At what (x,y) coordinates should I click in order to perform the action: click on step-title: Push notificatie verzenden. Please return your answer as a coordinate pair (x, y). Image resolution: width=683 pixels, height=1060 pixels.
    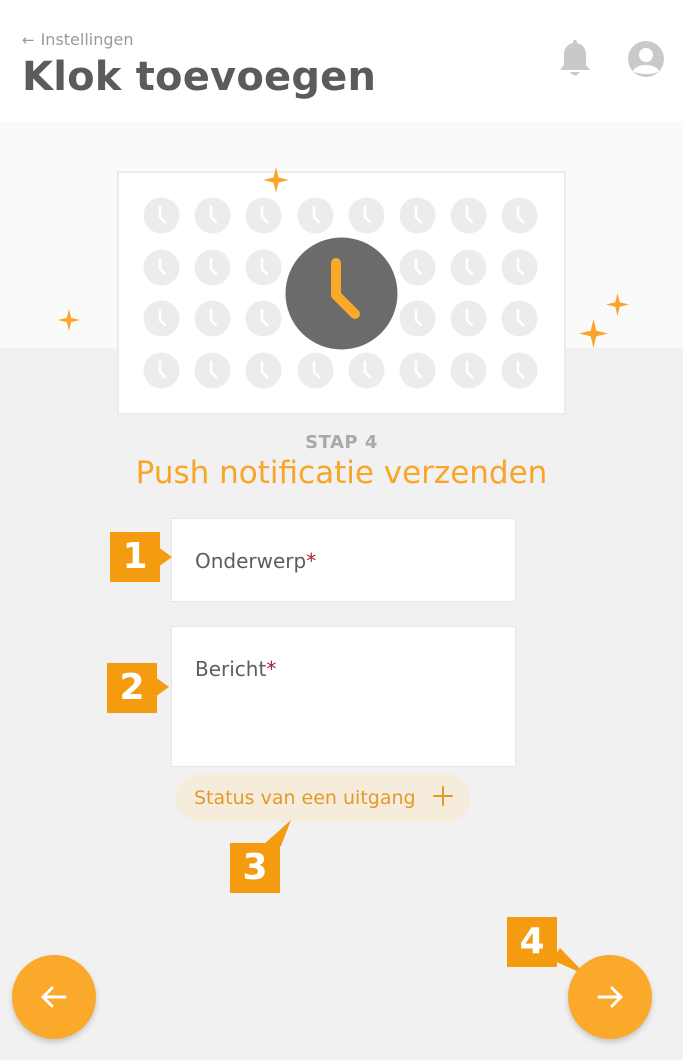
    Looking at the image, I should click on (341, 473).